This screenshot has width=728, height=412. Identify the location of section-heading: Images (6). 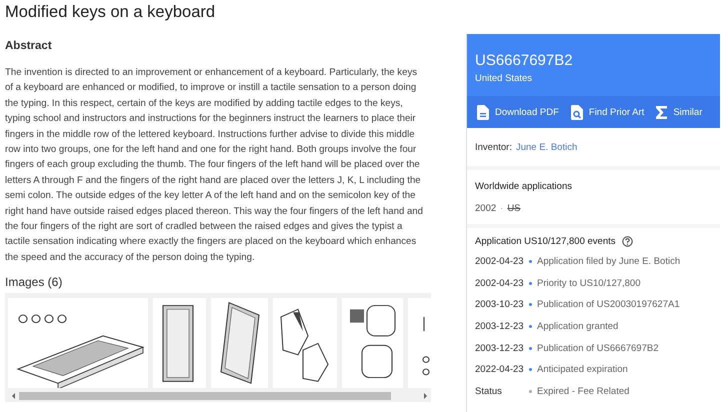
(34, 282).